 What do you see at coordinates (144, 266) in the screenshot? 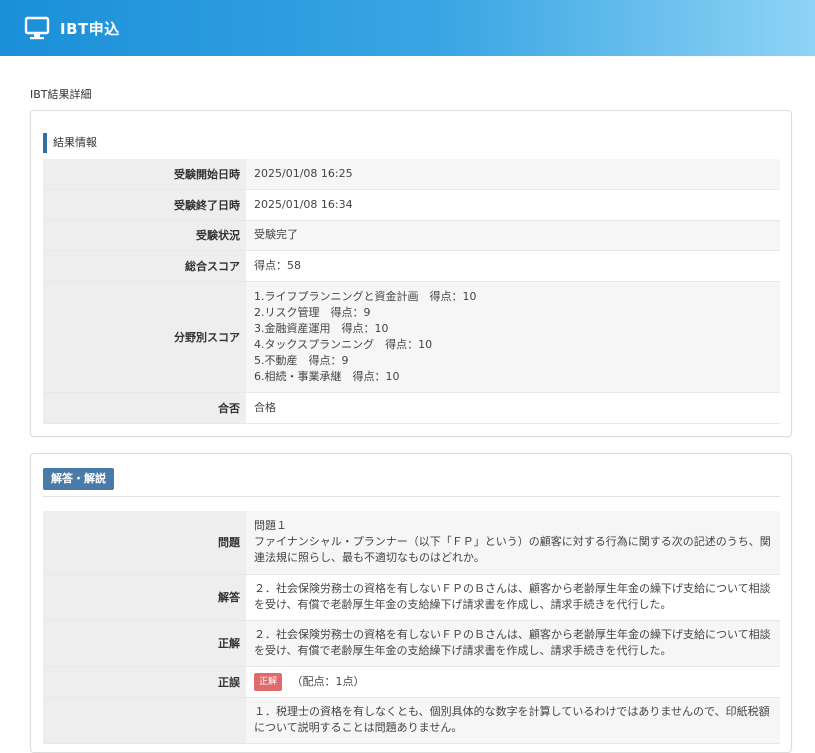
I see `row-label: 総合スコア` at bounding box center [144, 266].